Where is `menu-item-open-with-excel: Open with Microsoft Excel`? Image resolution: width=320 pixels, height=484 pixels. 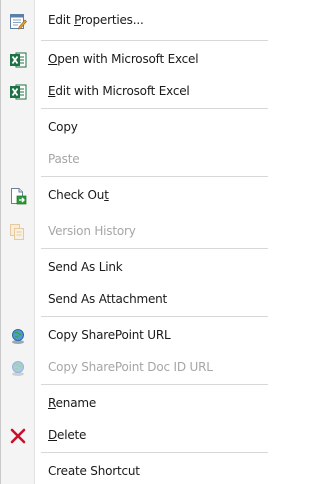
menu-item-open-with-excel: Open with Microsoft Excel is located at coordinates (134, 59).